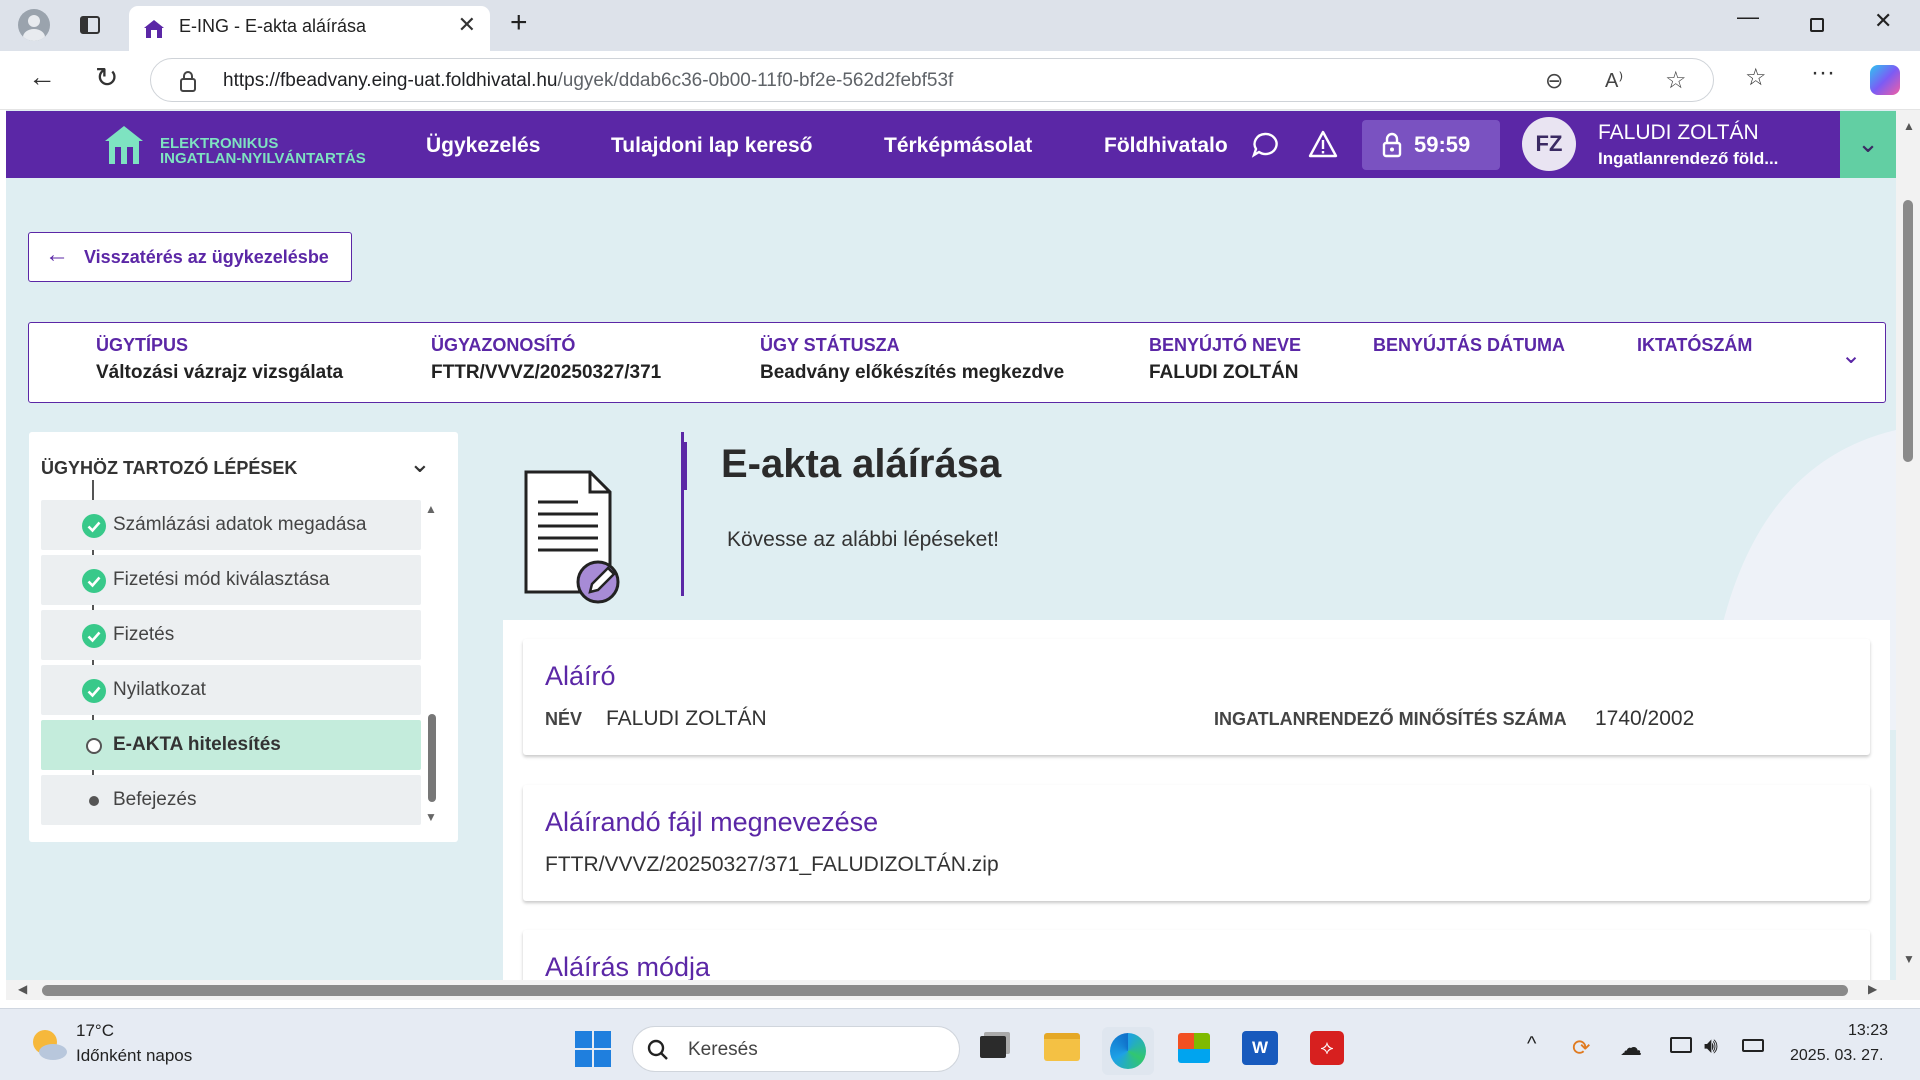 This screenshot has width=1920, height=1080. Describe the element at coordinates (1531, 1044) in the screenshot. I see `tray-chevron-icon: ^` at that location.